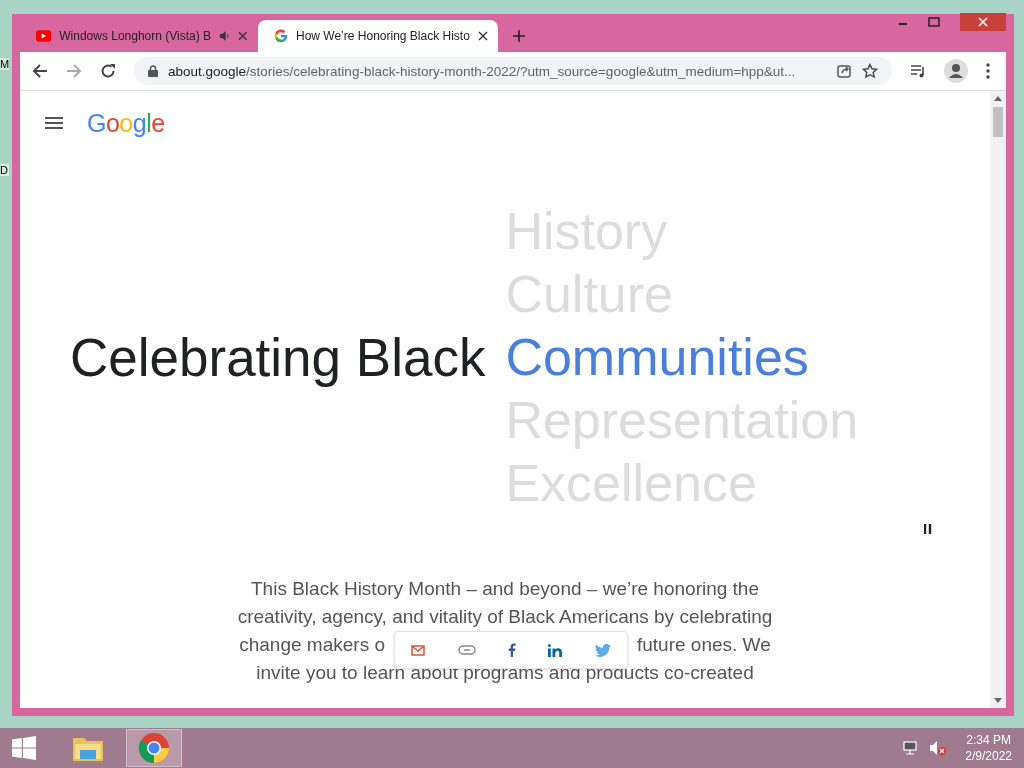  Describe the element at coordinates (505, 673) in the screenshot. I see `paragraph-text: invite you to learn about programs and products co-created` at that location.